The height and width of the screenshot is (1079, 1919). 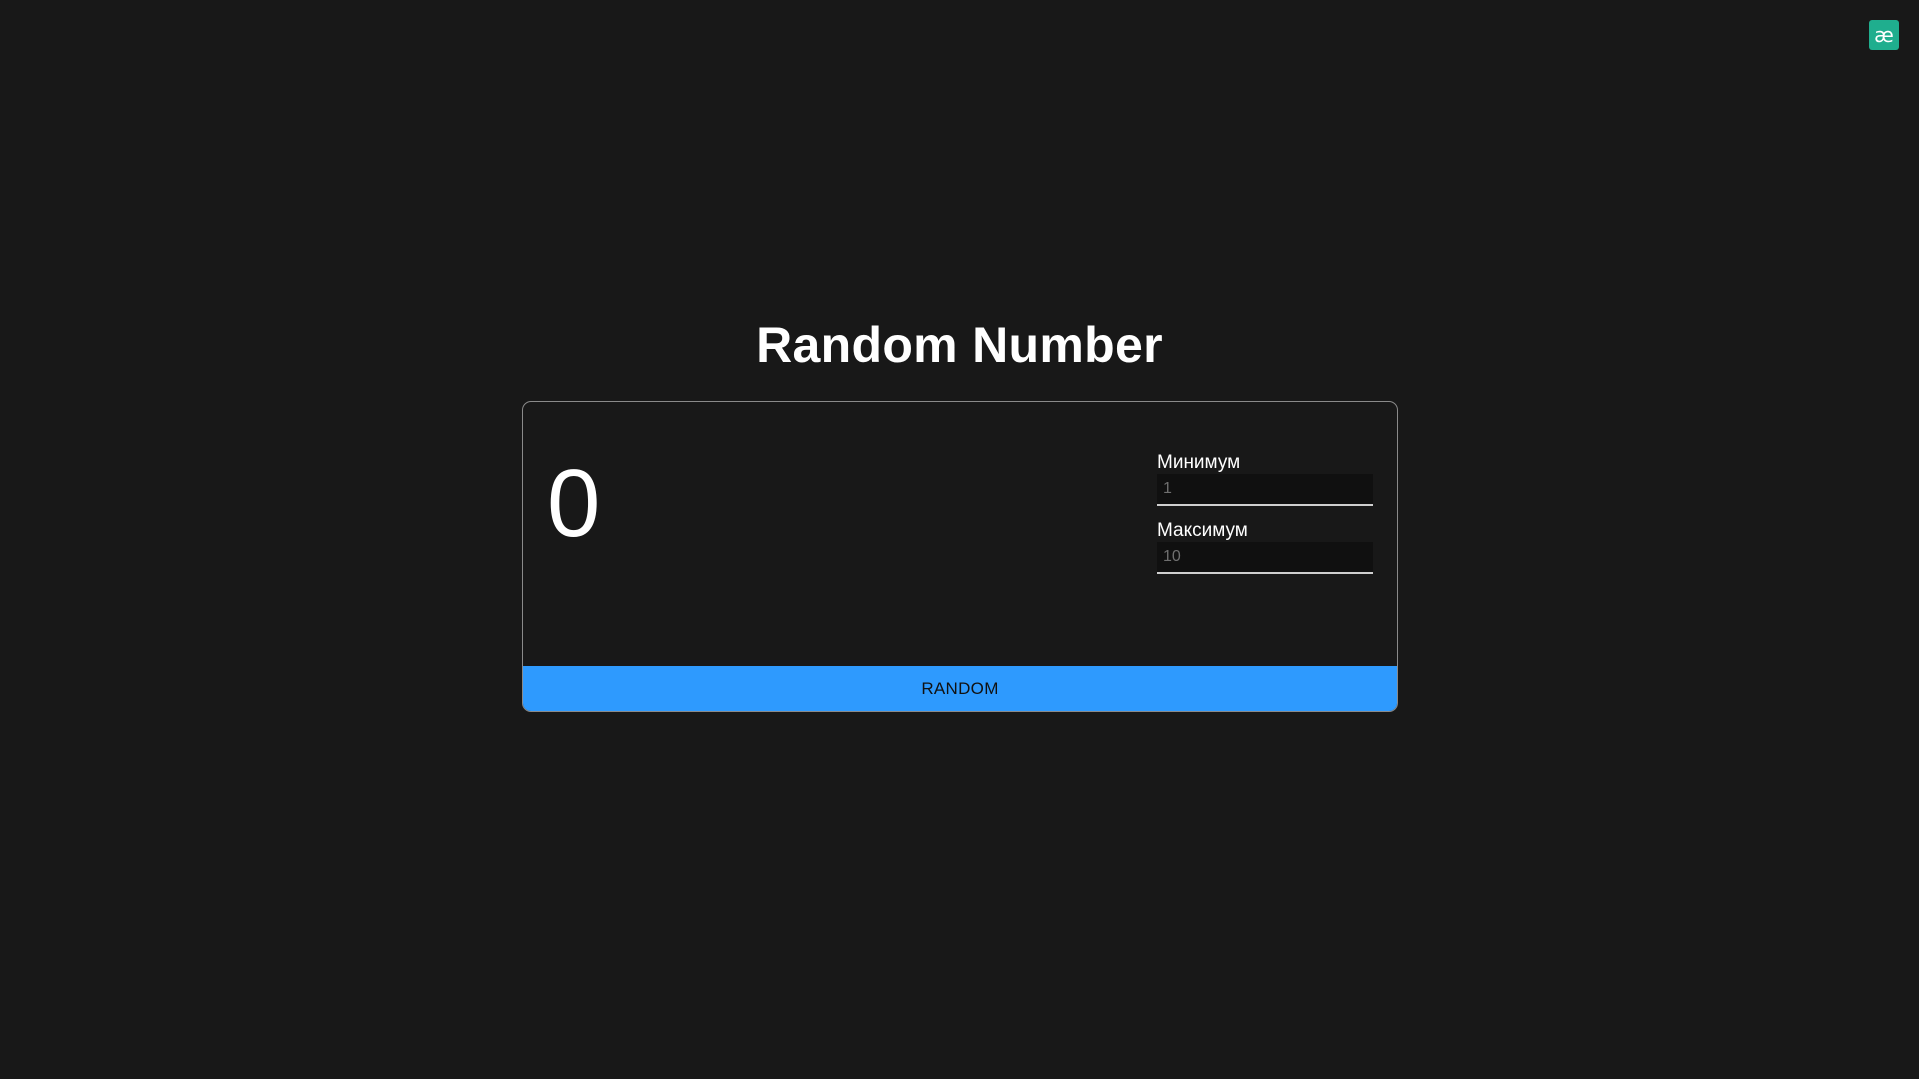 I want to click on maximum-input, so click(x=1265, y=558).